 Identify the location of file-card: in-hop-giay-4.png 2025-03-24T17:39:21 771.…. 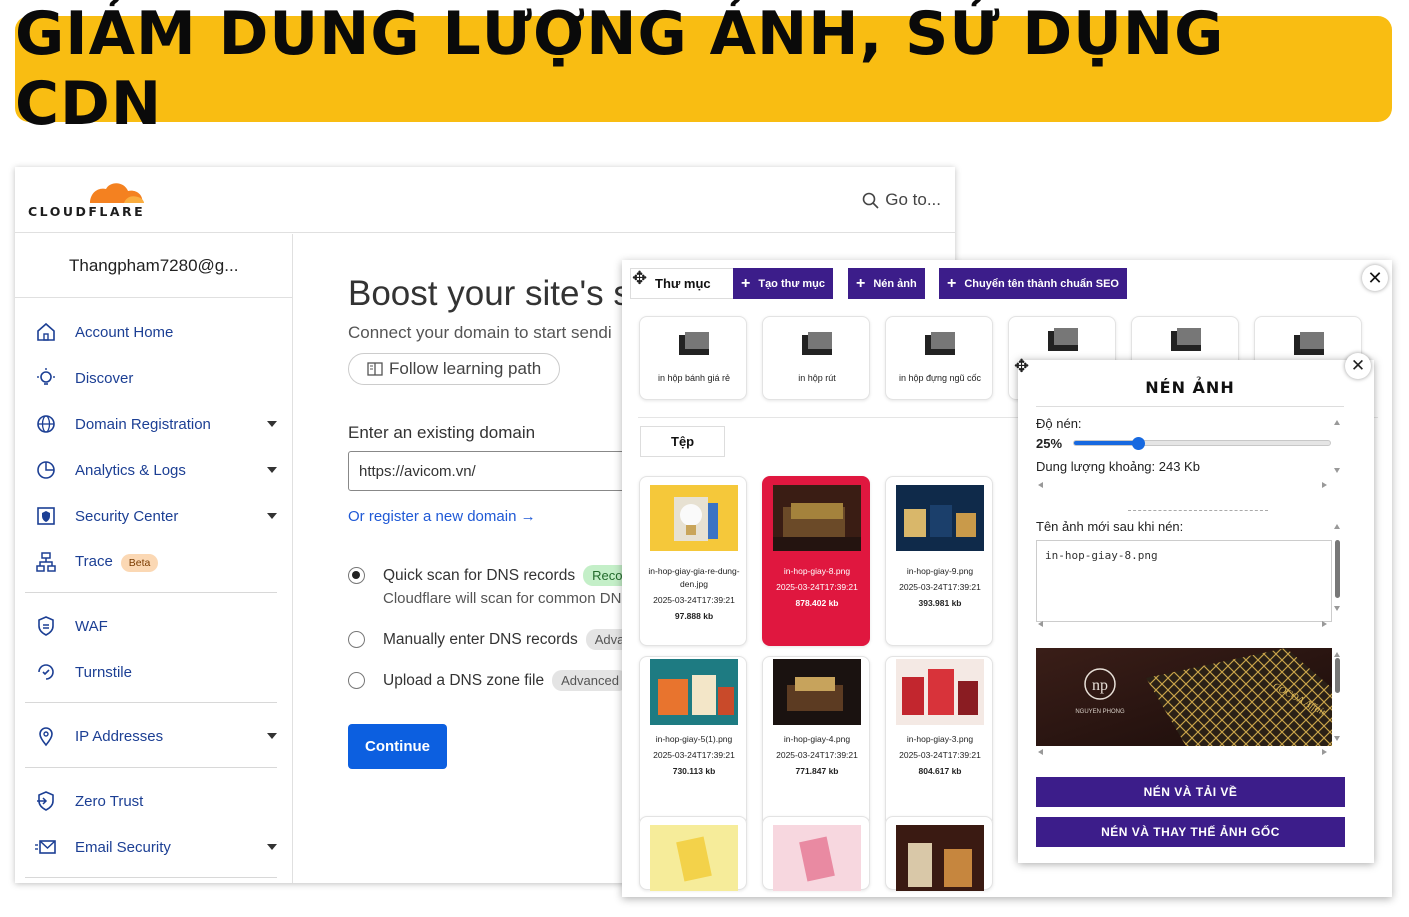
(816, 741).